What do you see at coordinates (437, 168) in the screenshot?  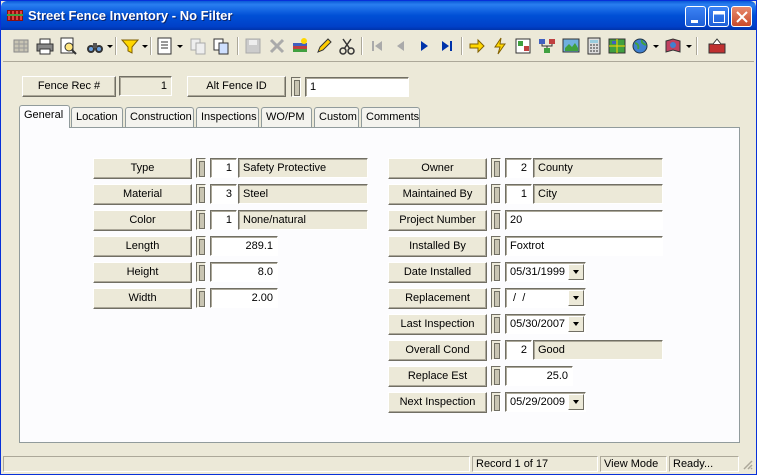 I see `owner-button: Owner` at bounding box center [437, 168].